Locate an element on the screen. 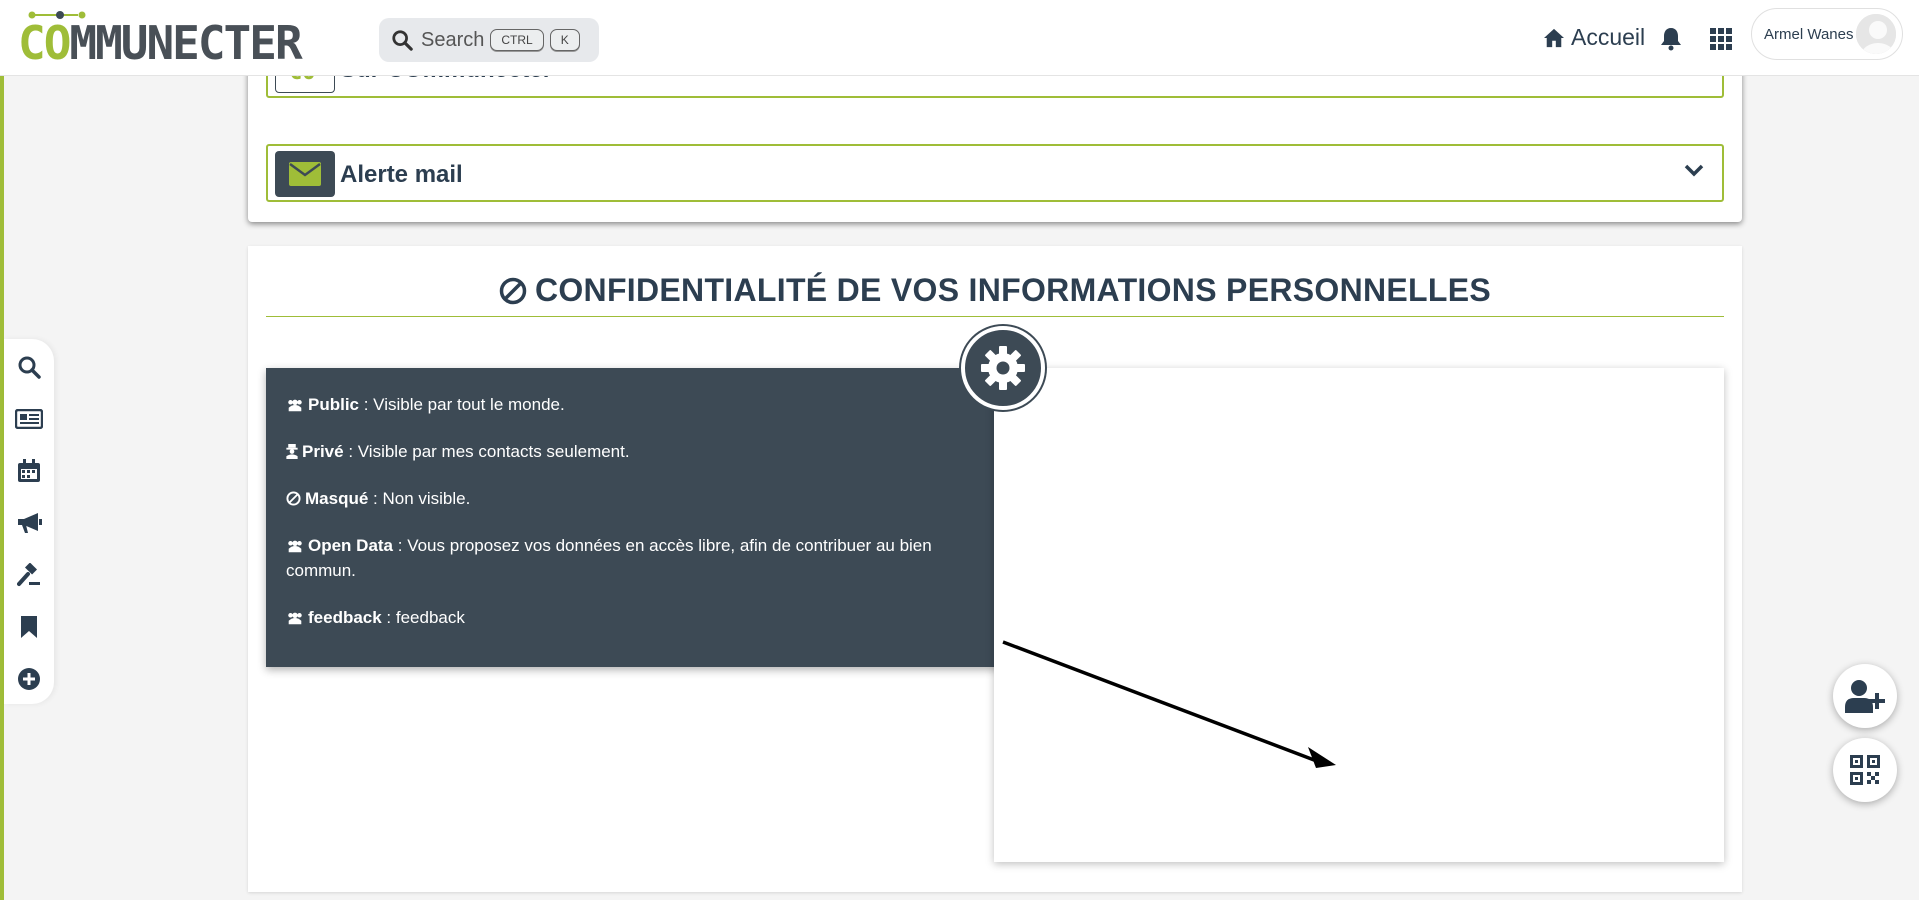 This screenshot has height=900, width=1919. communecter-logo: COMMUNECTER is located at coordinates (193, 37).